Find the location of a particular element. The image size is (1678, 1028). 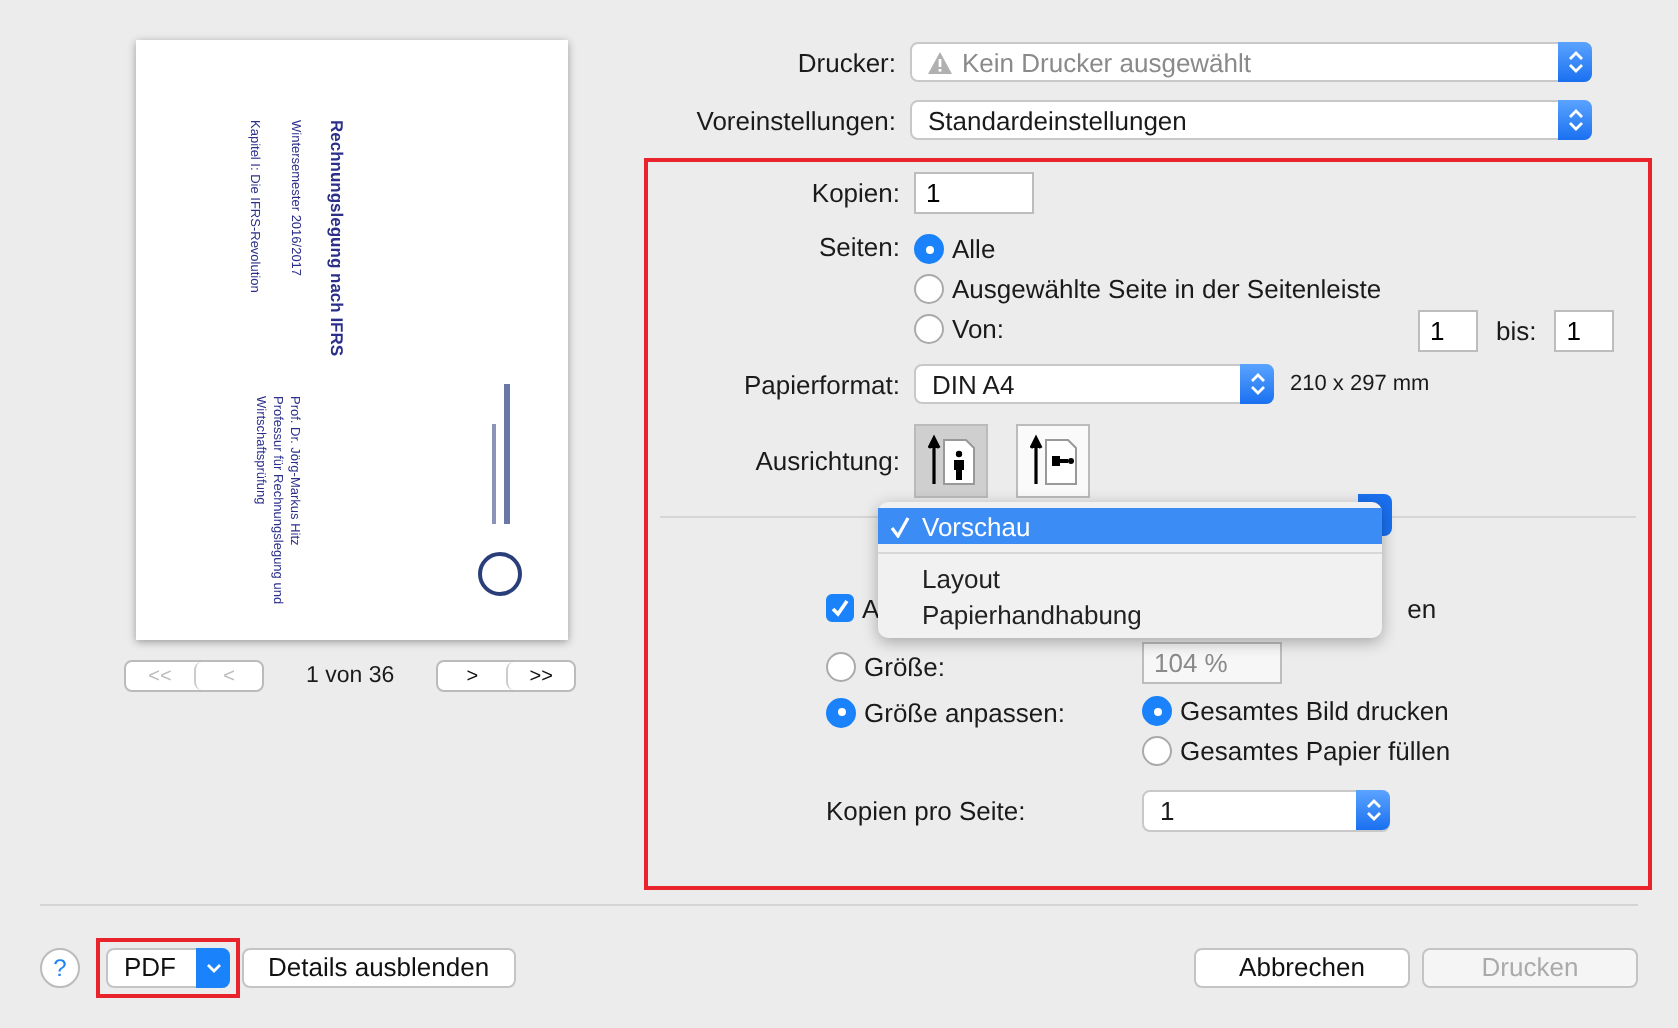

radio-label: Von: is located at coordinates (978, 329).